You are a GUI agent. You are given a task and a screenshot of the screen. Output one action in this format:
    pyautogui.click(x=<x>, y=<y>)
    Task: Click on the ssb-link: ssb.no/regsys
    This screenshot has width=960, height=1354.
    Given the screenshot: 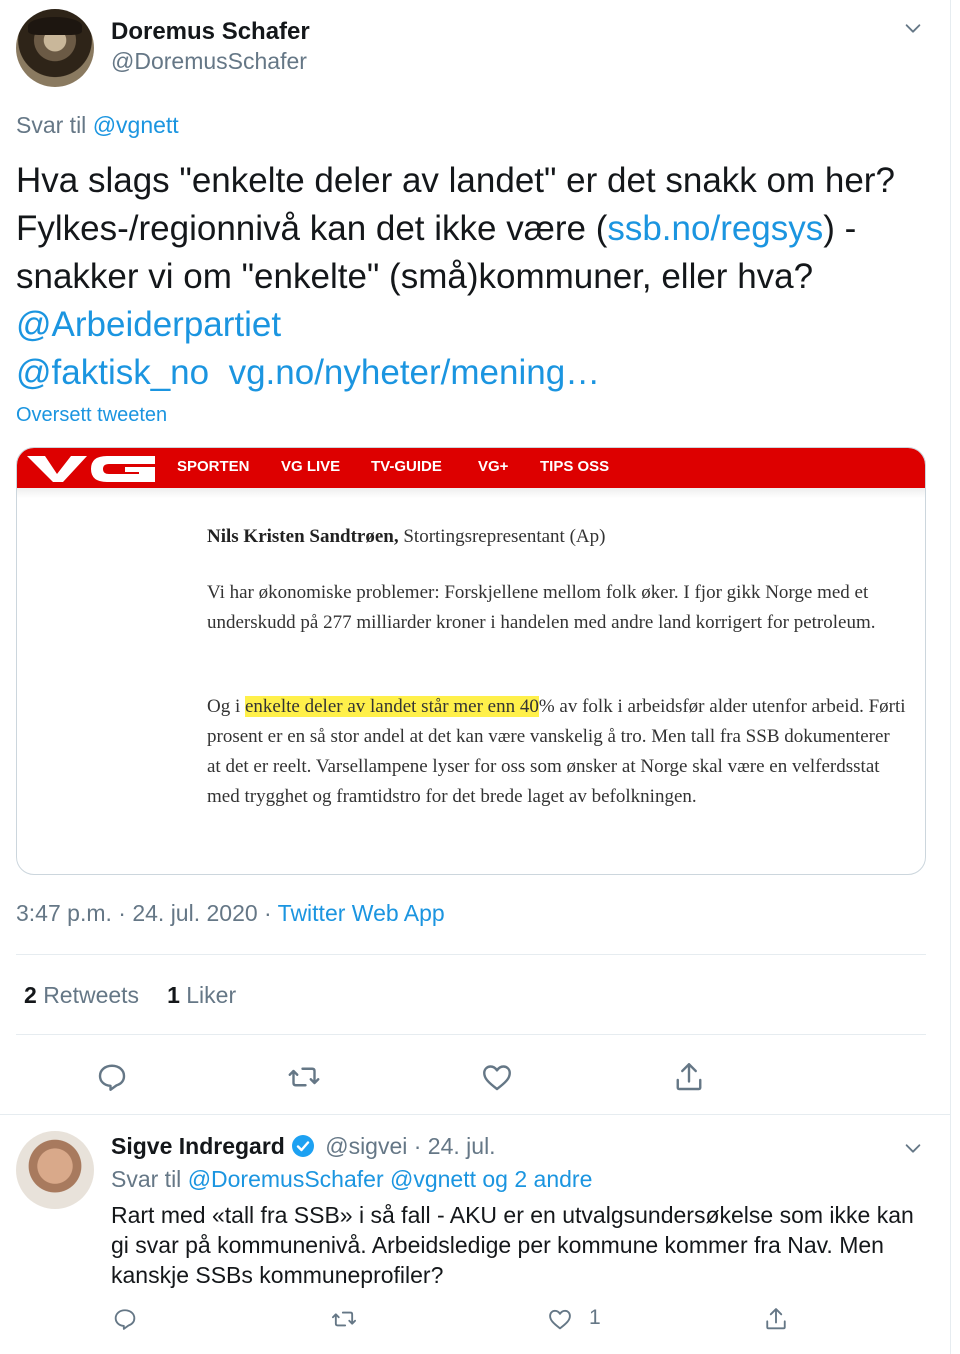 What is the action you would take?
    pyautogui.click(x=715, y=228)
    